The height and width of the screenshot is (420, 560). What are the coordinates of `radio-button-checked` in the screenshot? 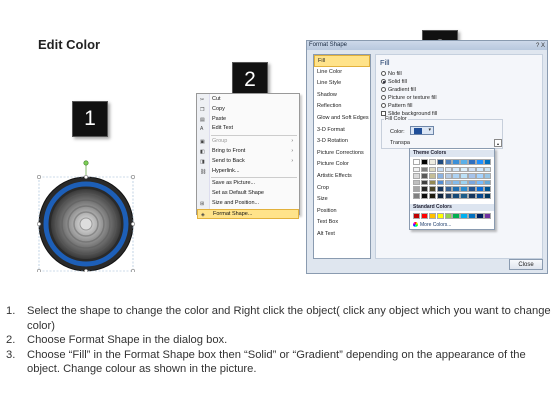 It's located at (383, 82).